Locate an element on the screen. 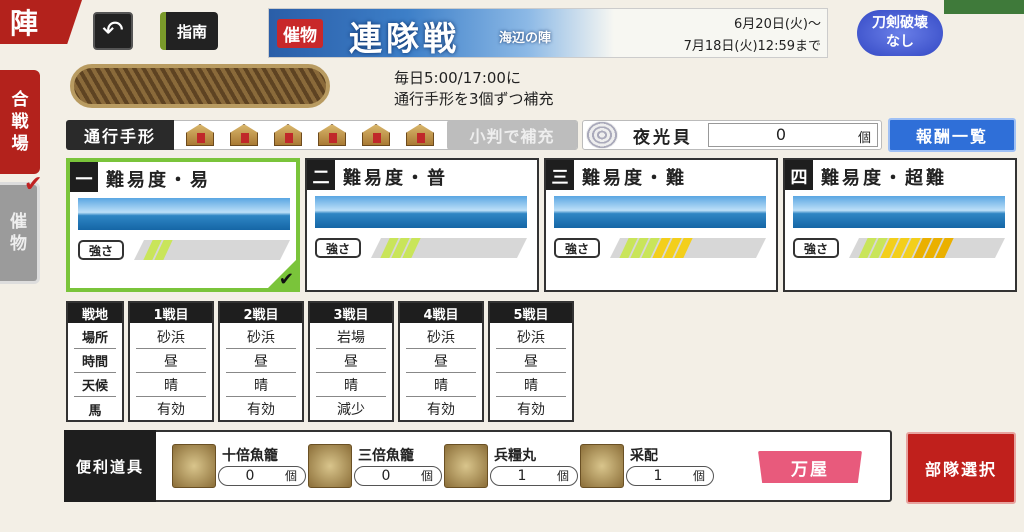 This screenshot has height=532, width=1024. reward-list-button: 報酬一覧 is located at coordinates (952, 135).